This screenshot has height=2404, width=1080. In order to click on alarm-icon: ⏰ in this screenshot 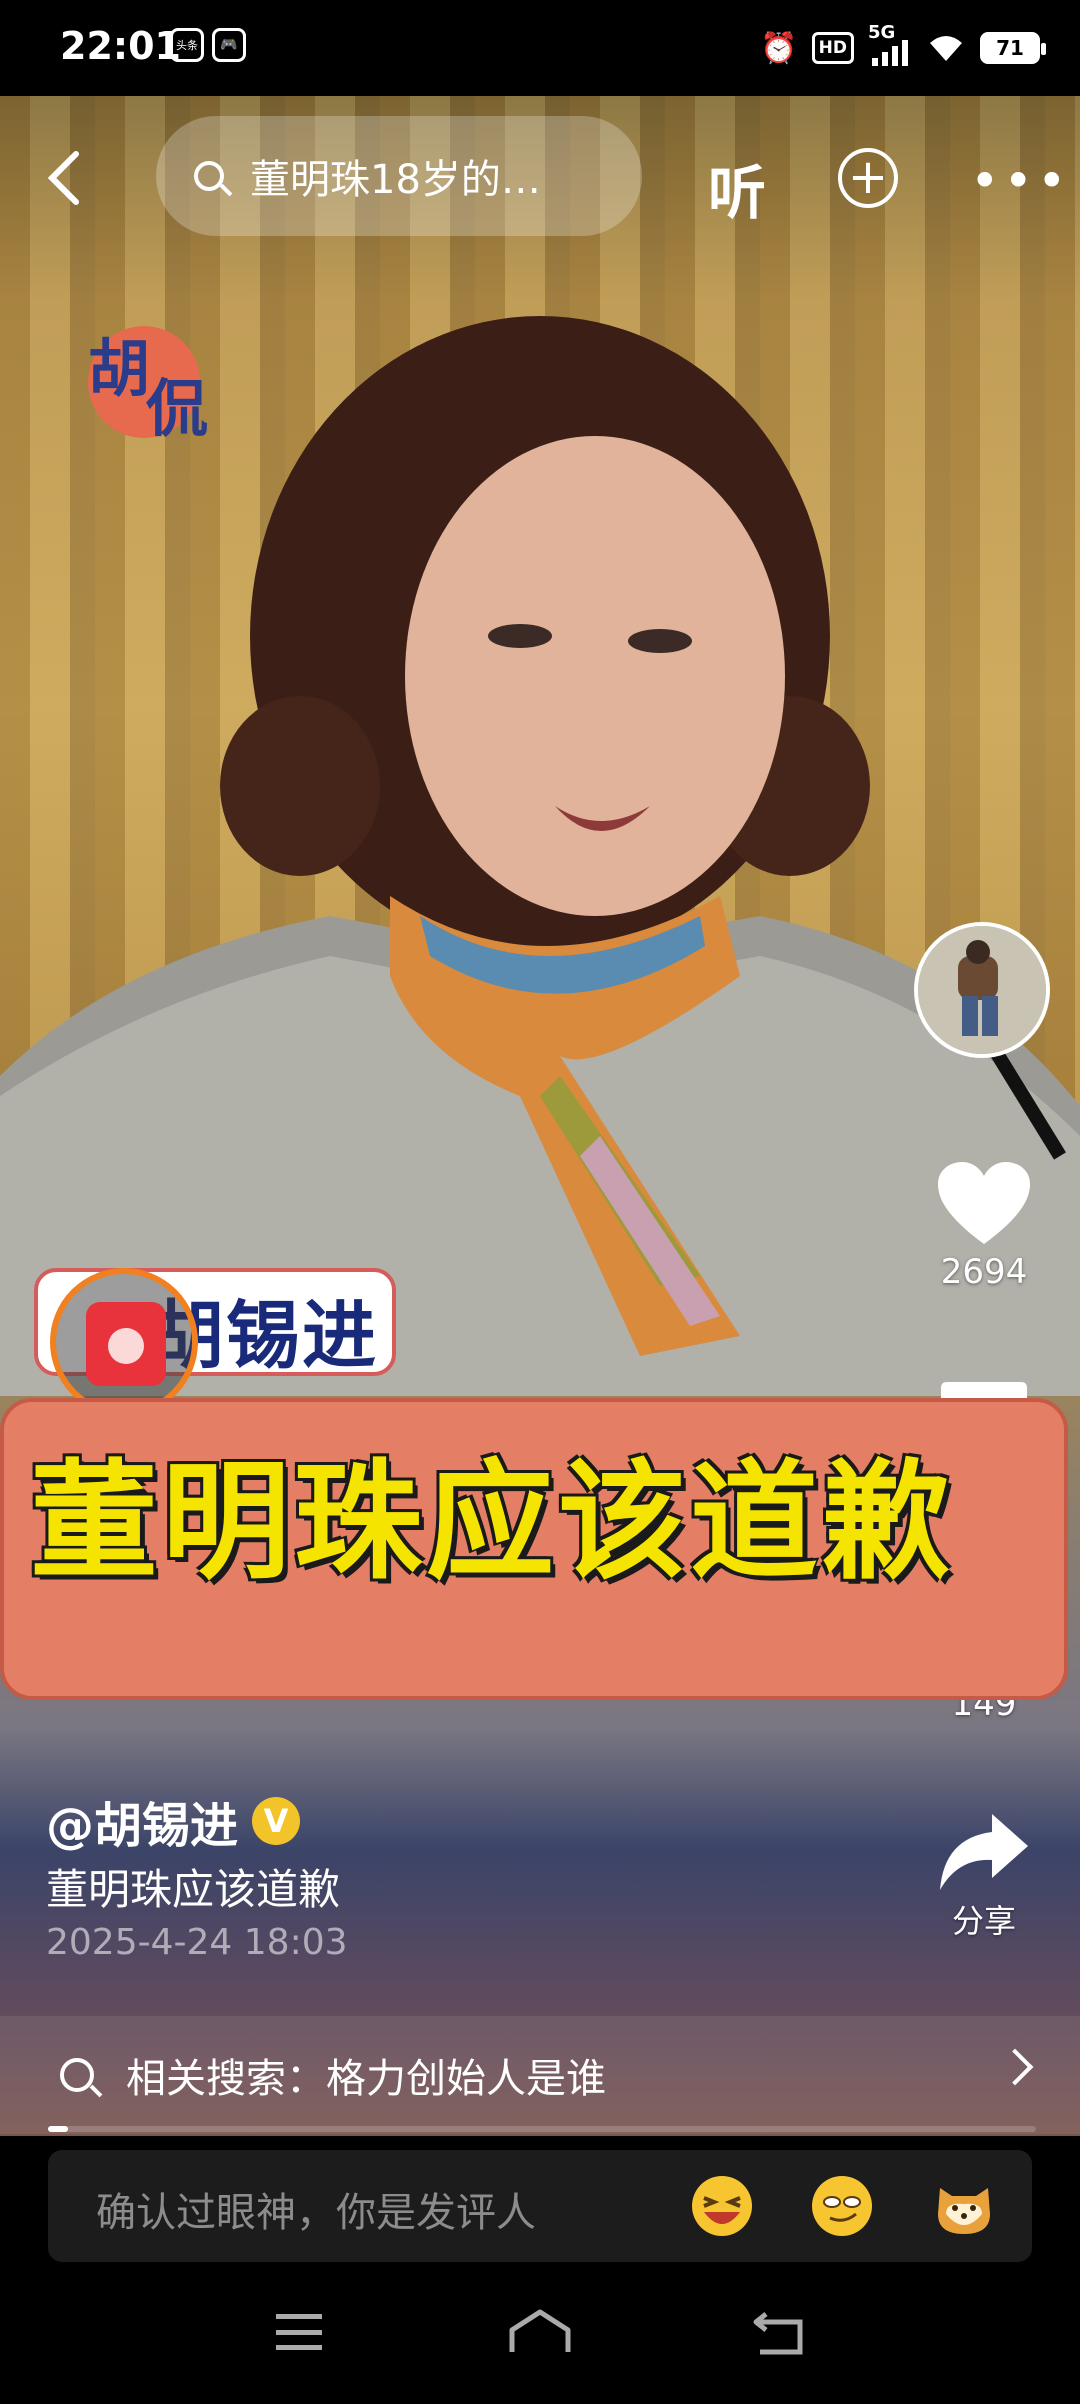, I will do `click(779, 48)`.